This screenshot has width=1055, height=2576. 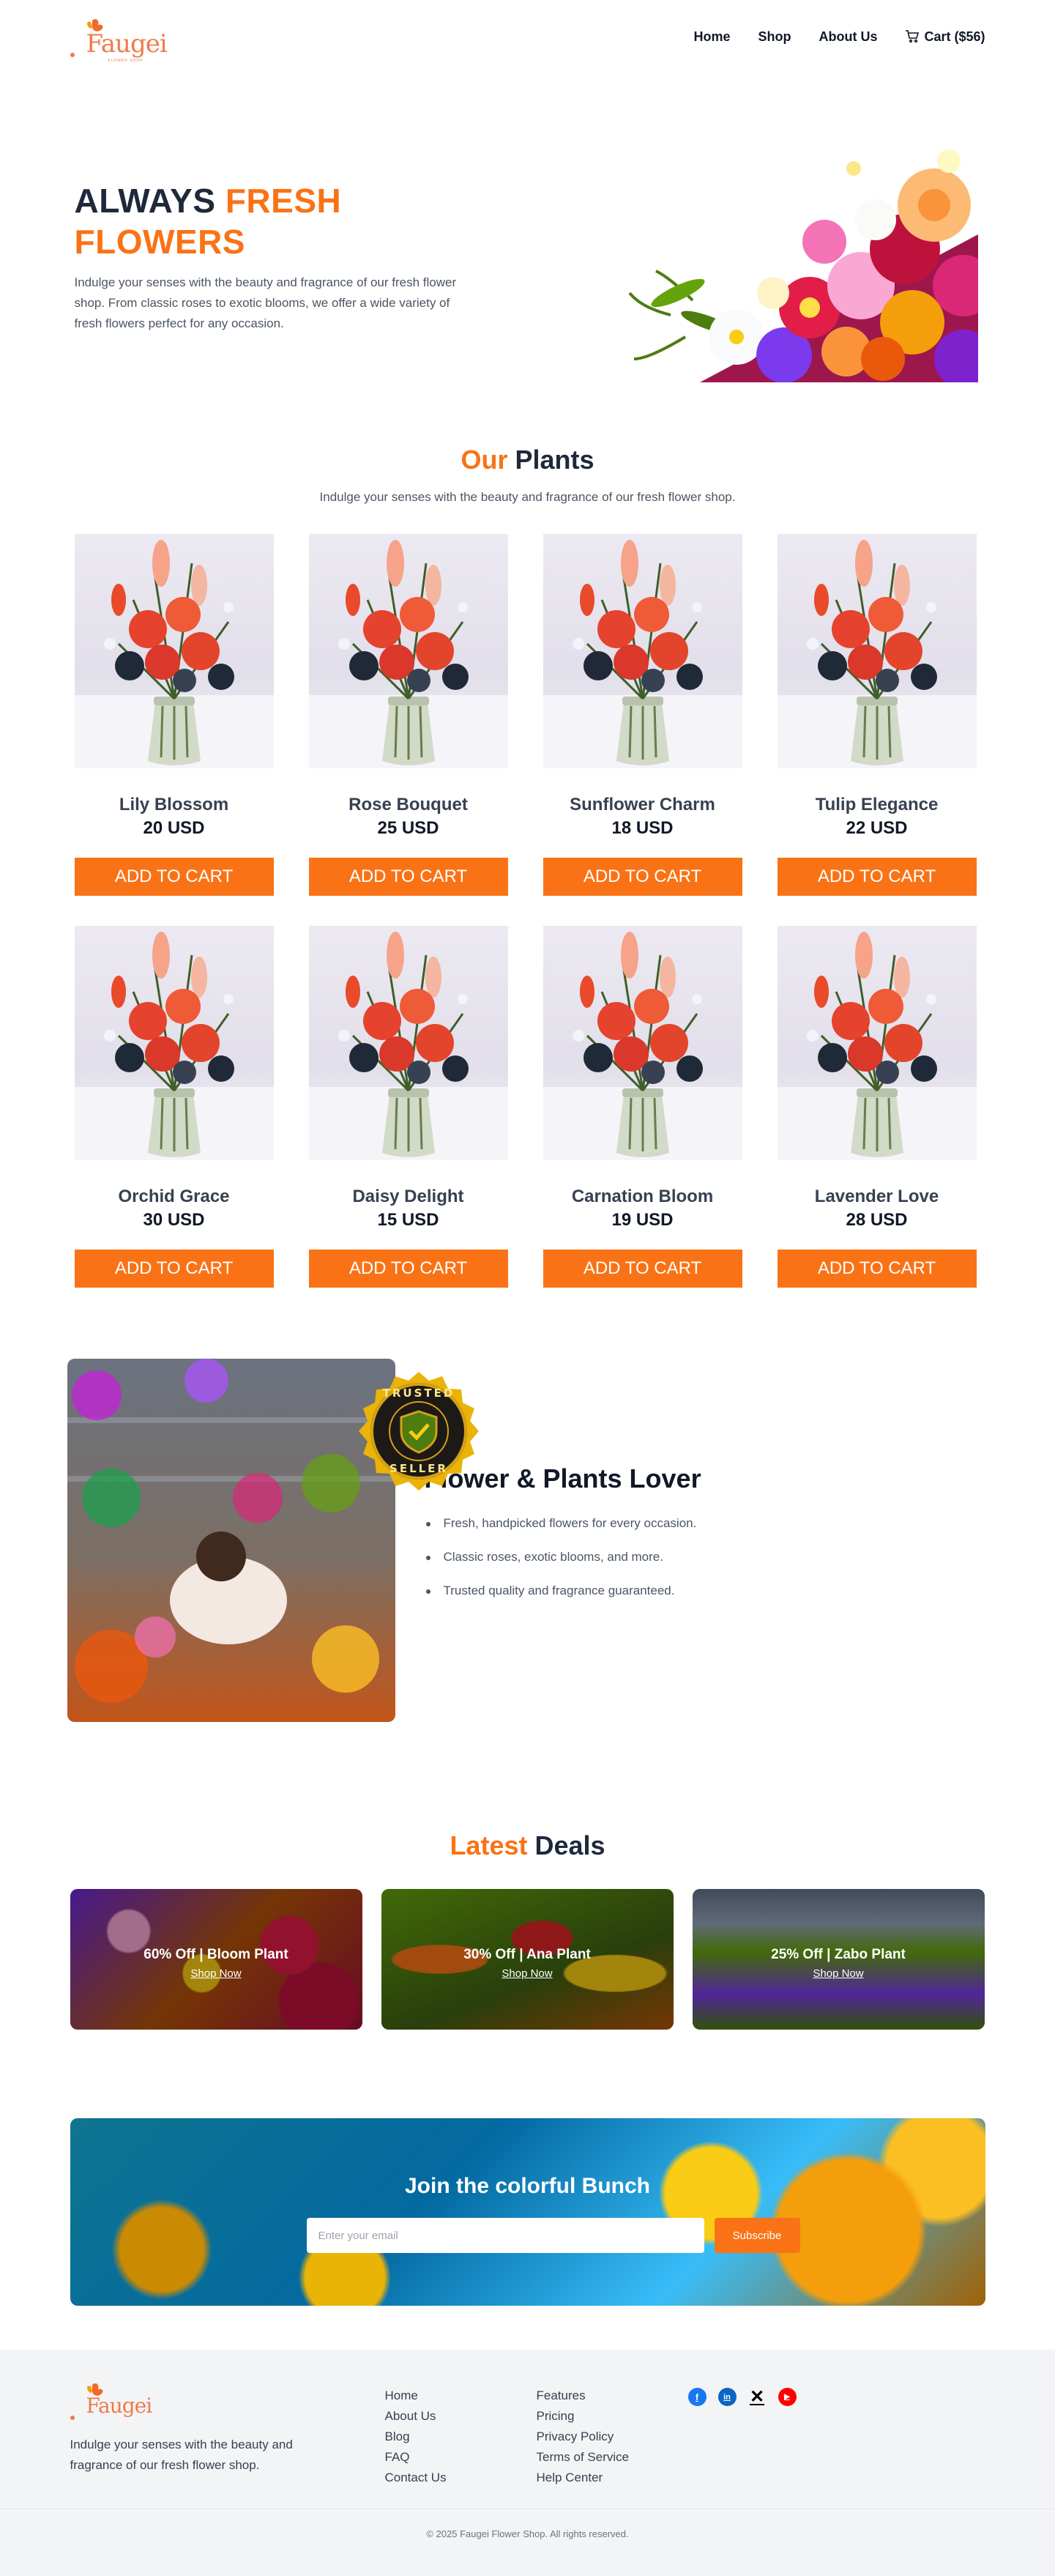 What do you see at coordinates (145, 201) in the screenshot?
I see `hero-title-line1: ALWAYS` at bounding box center [145, 201].